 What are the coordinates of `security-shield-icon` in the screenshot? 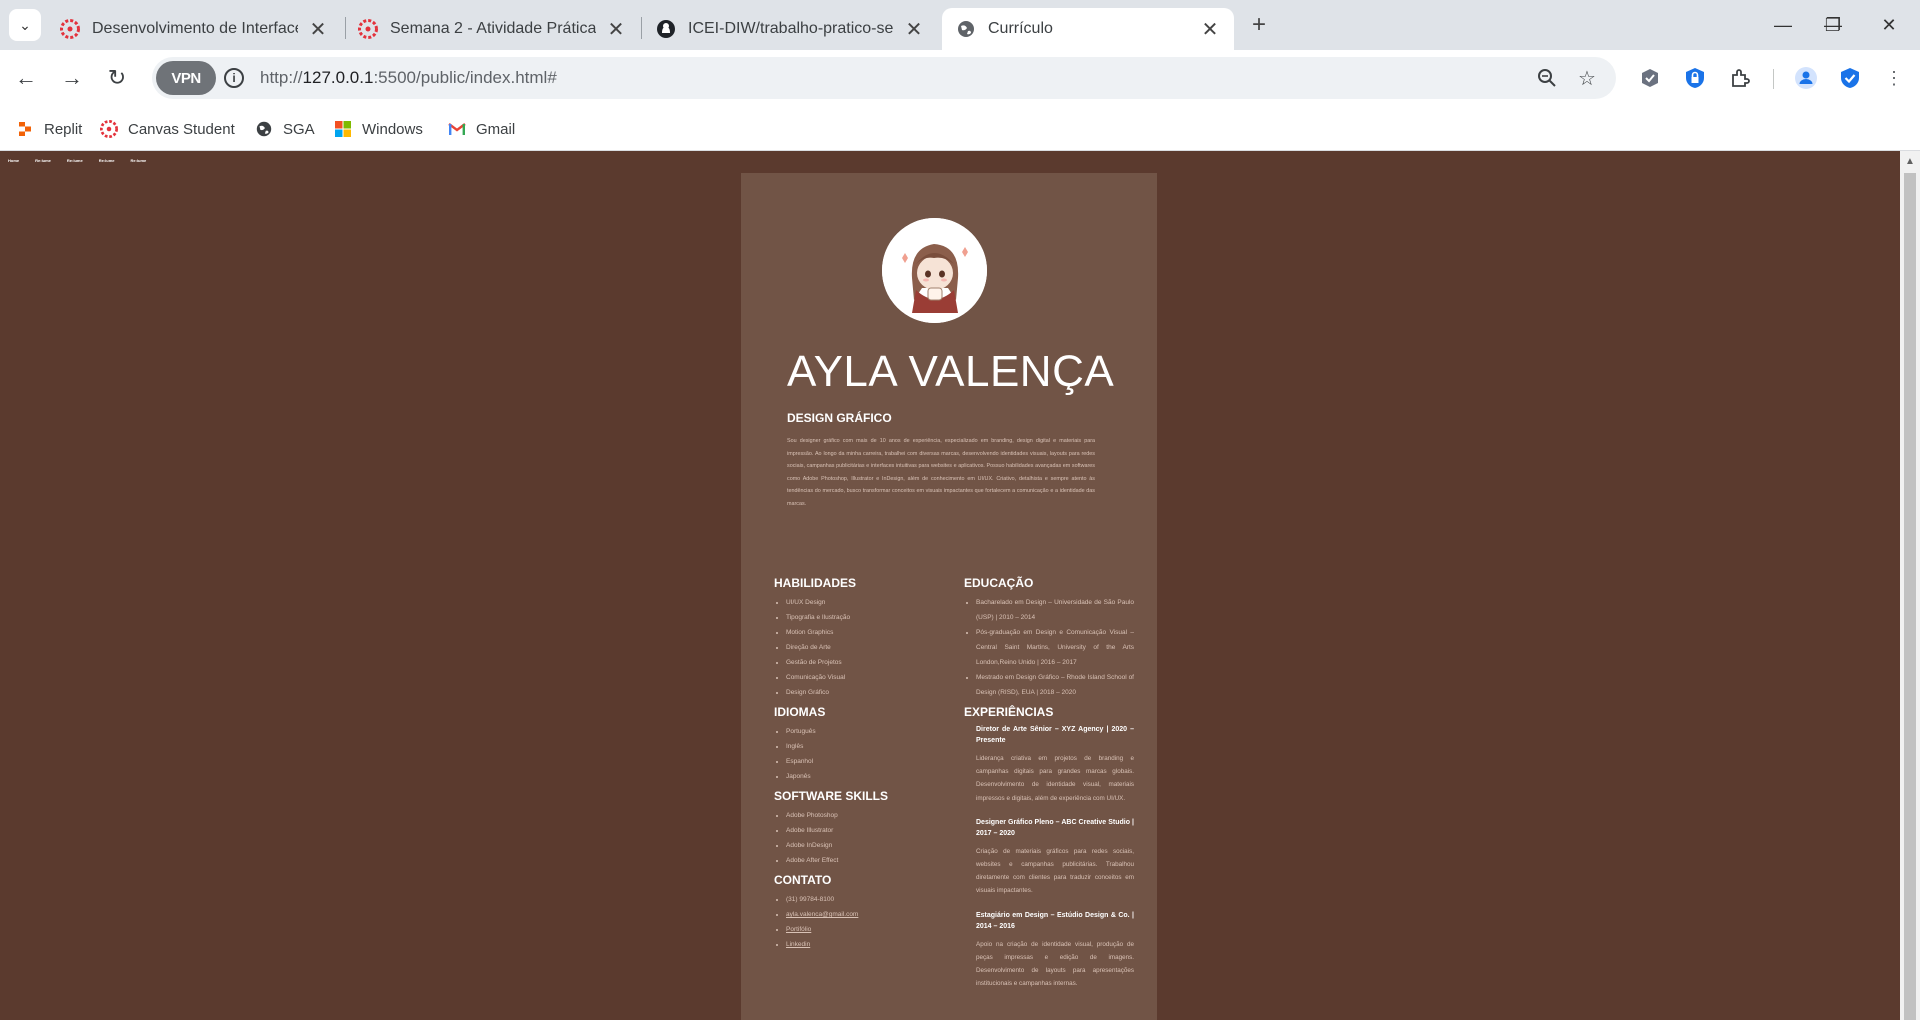 It's located at (1850, 78).